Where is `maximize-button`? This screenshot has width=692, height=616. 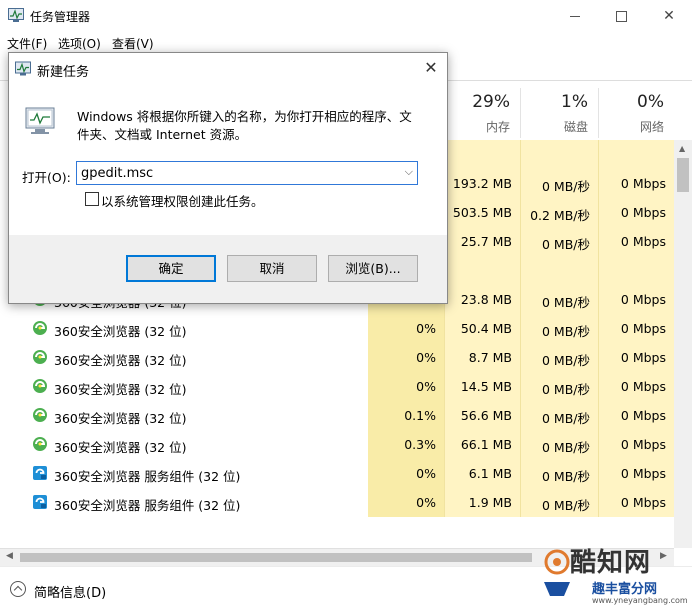 maximize-button is located at coordinates (621, 16).